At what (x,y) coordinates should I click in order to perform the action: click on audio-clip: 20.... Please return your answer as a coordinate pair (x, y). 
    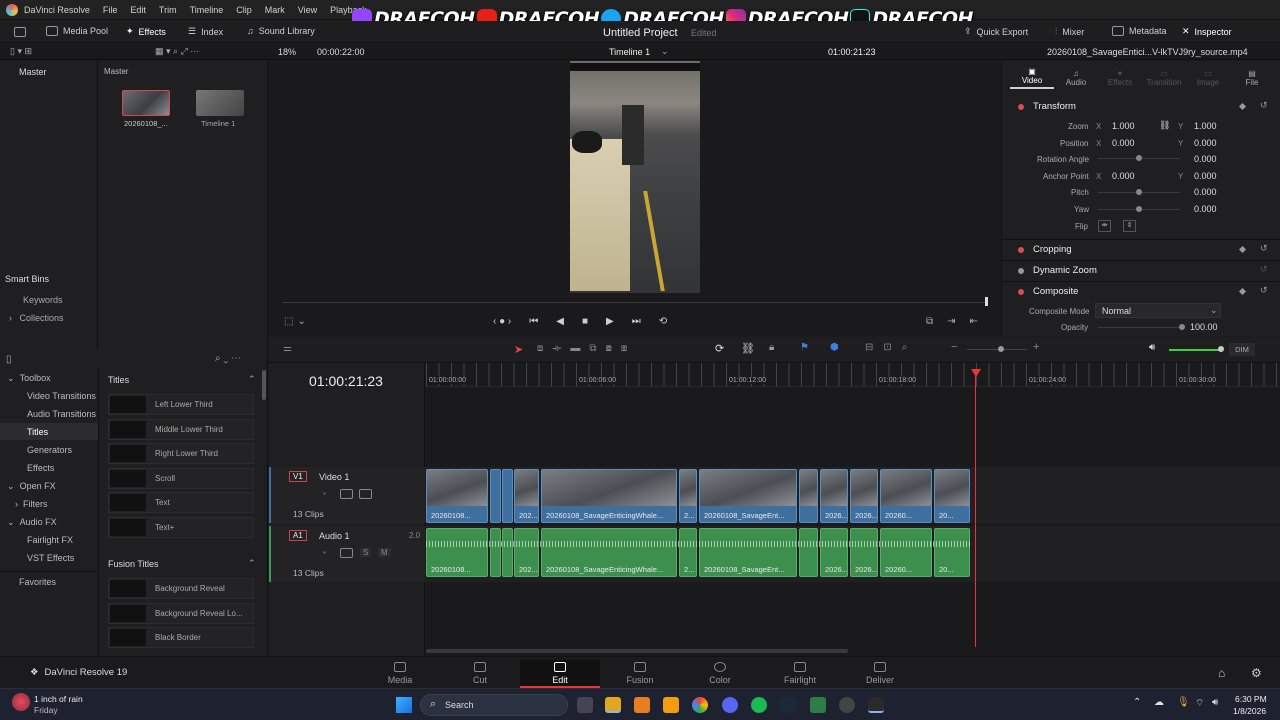
    Looking at the image, I should click on (952, 552).